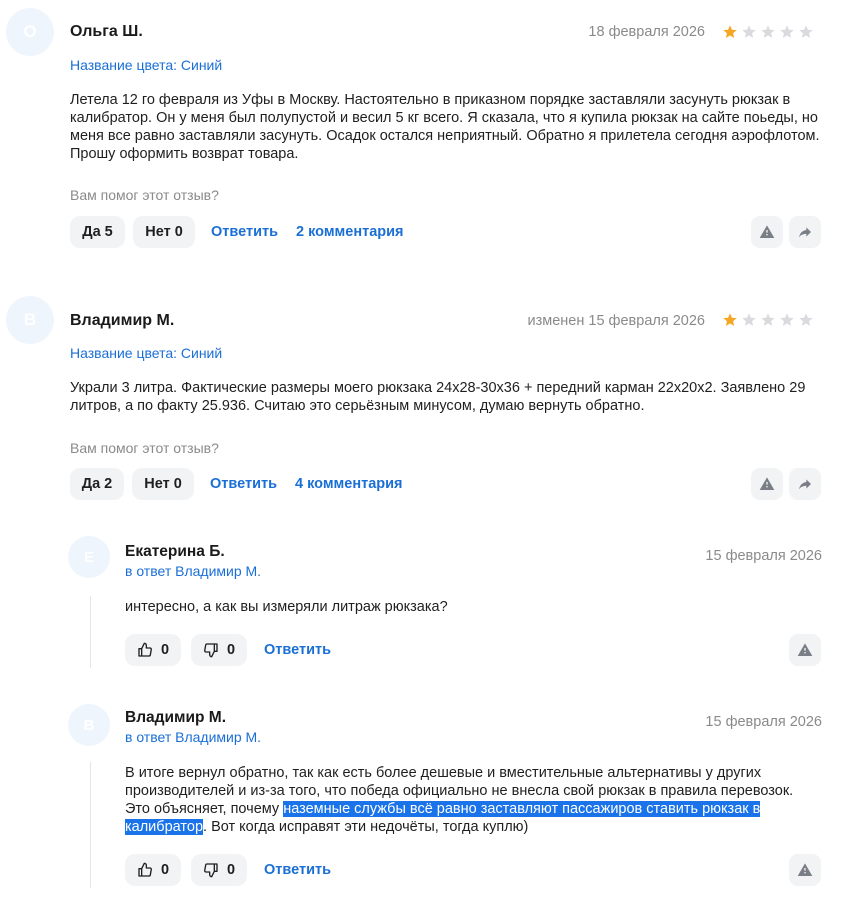 Image resolution: width=842 pixels, height=900 pixels. I want to click on comment-author: Екатерина Б., so click(175, 552).